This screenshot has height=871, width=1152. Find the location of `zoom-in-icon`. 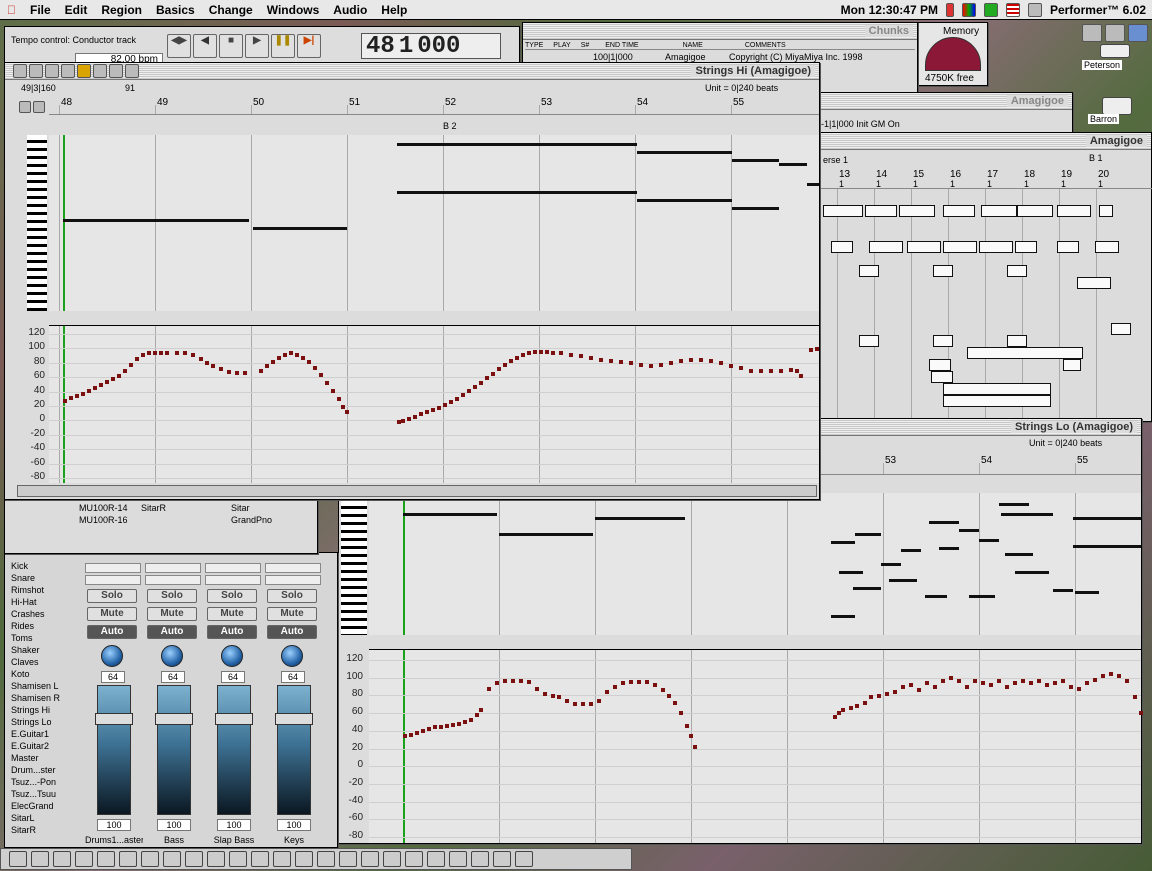

zoom-in-icon is located at coordinates (39, 107).